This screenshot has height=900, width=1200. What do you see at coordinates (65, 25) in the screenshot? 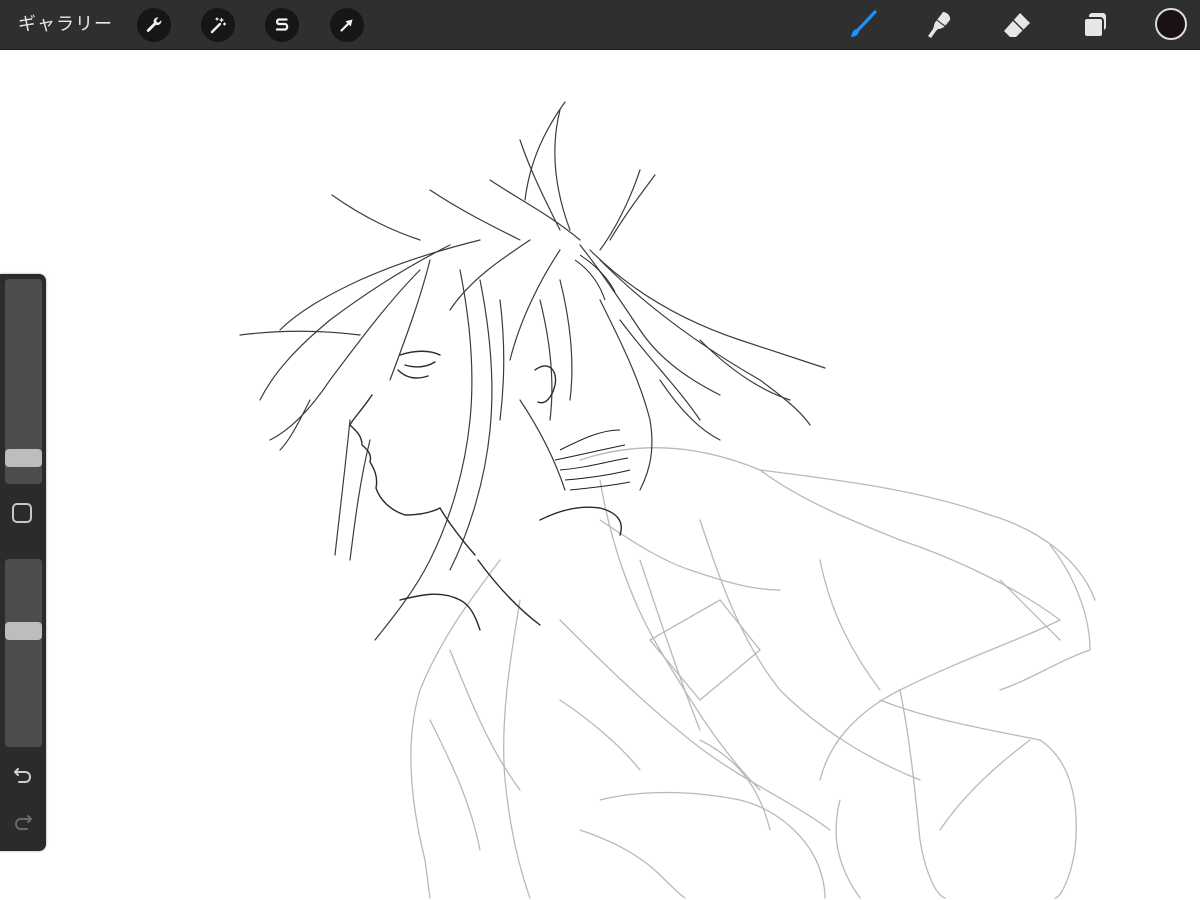
I see `gallery-button: ギャラリー` at bounding box center [65, 25].